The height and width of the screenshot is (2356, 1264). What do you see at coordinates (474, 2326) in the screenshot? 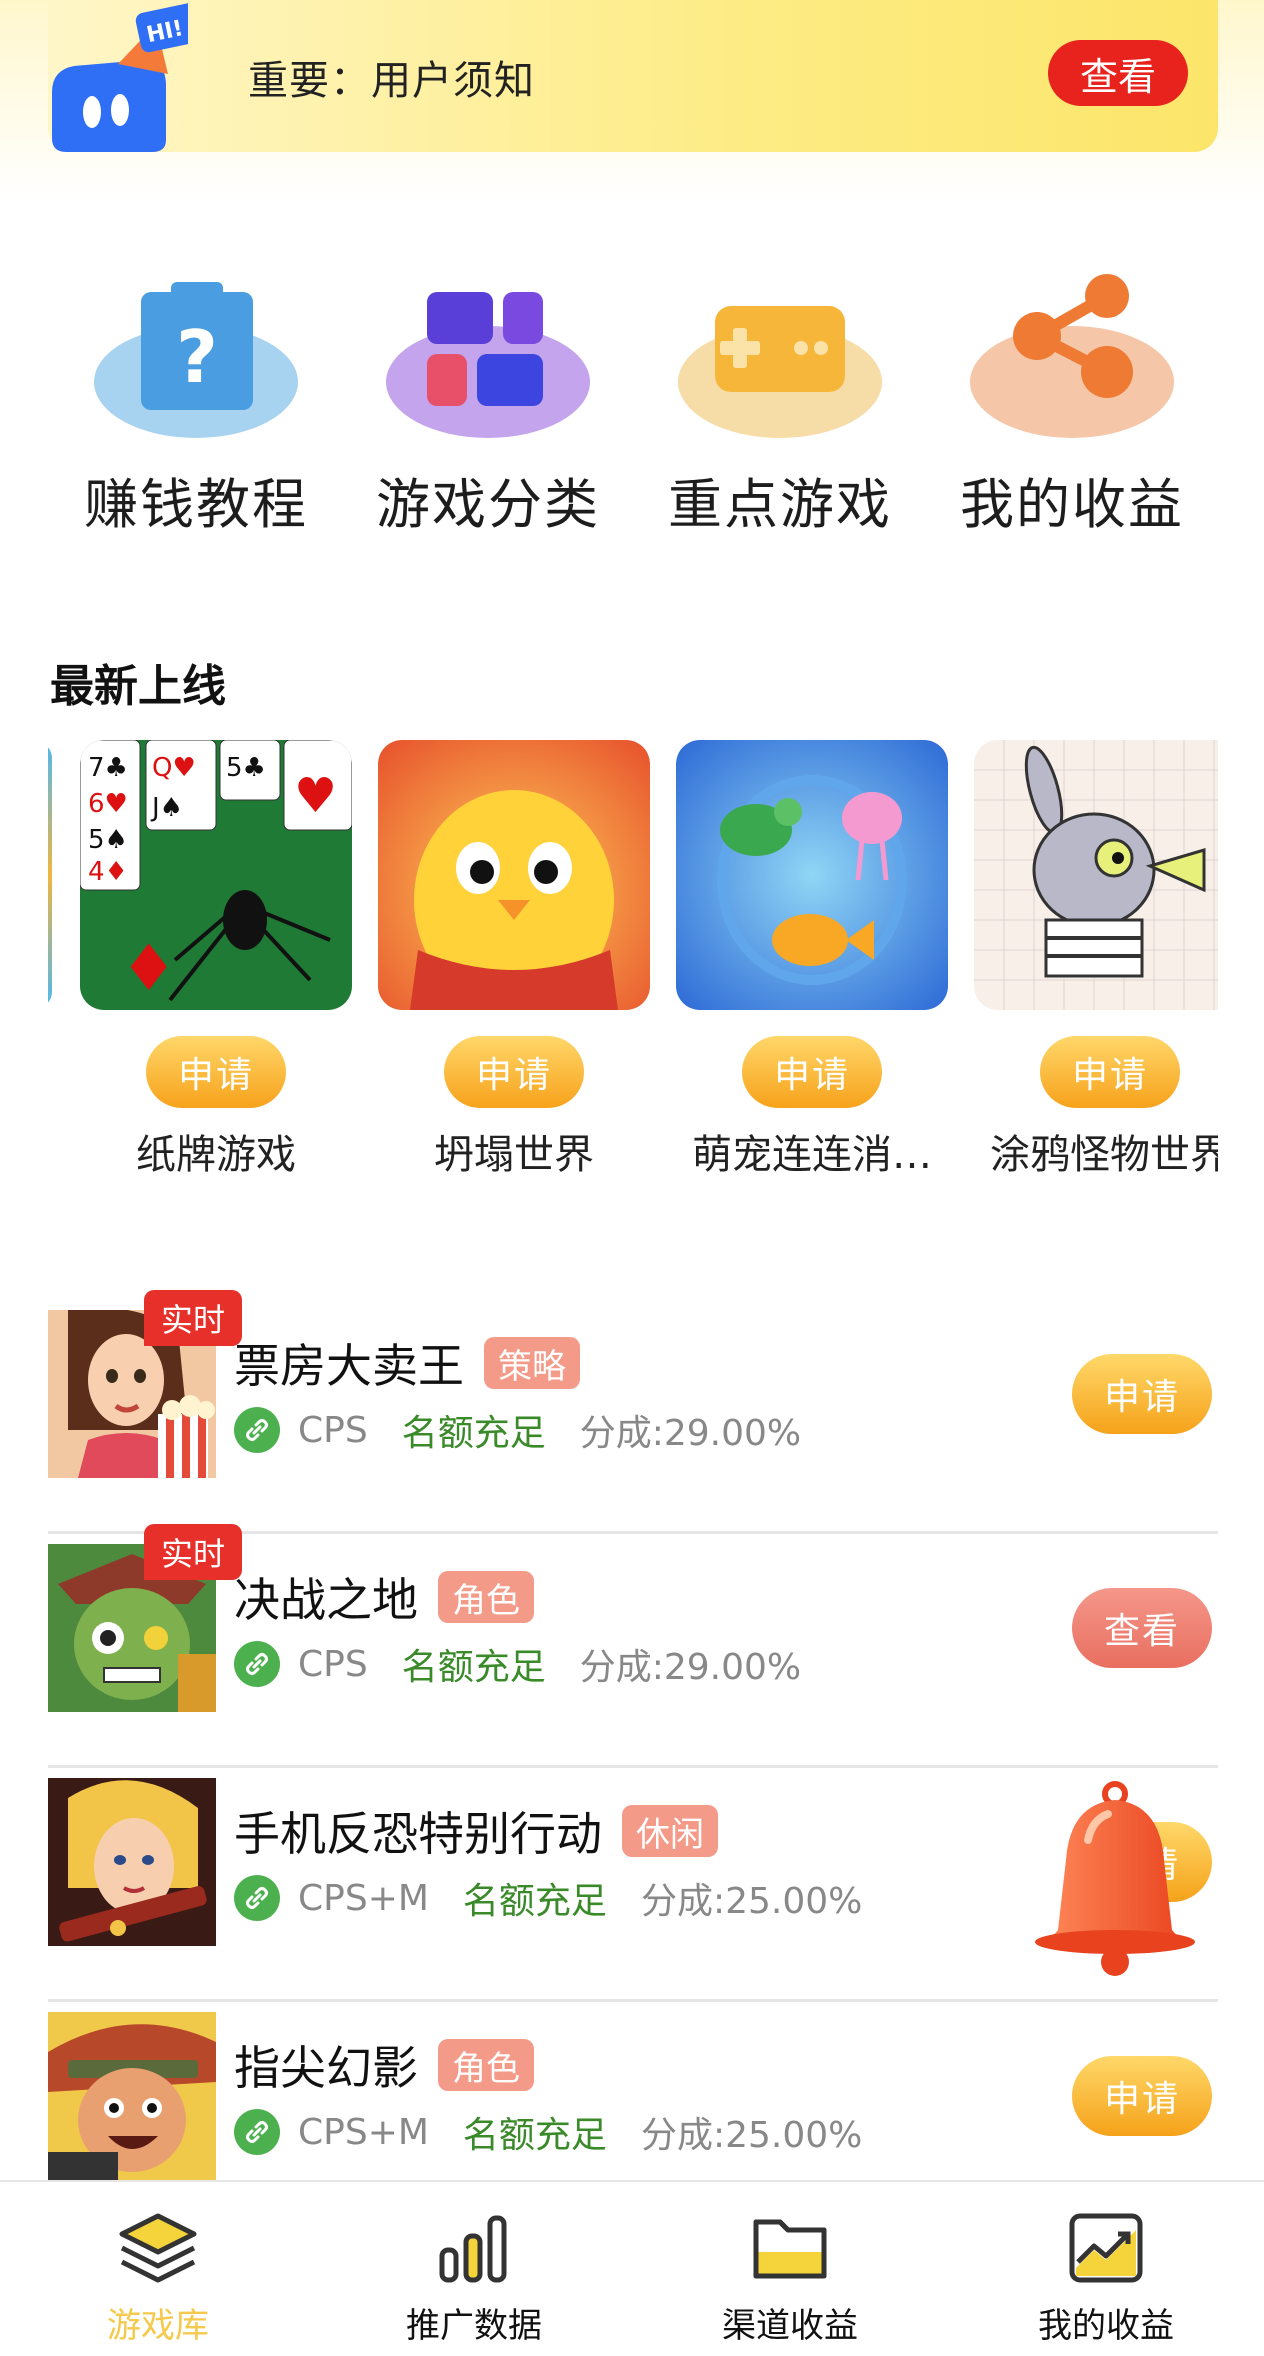
I see `nav-label: 推广数据` at bounding box center [474, 2326].